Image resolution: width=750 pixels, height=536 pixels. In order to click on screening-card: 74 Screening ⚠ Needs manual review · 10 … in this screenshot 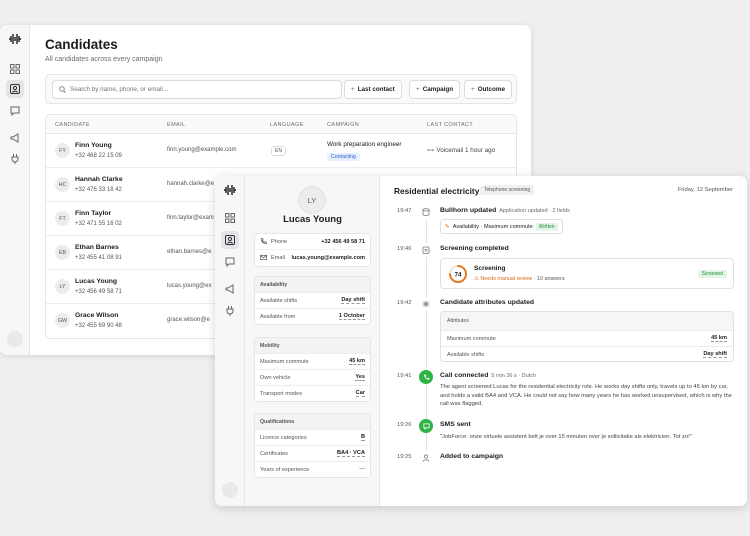, I will do `click(587, 273)`.